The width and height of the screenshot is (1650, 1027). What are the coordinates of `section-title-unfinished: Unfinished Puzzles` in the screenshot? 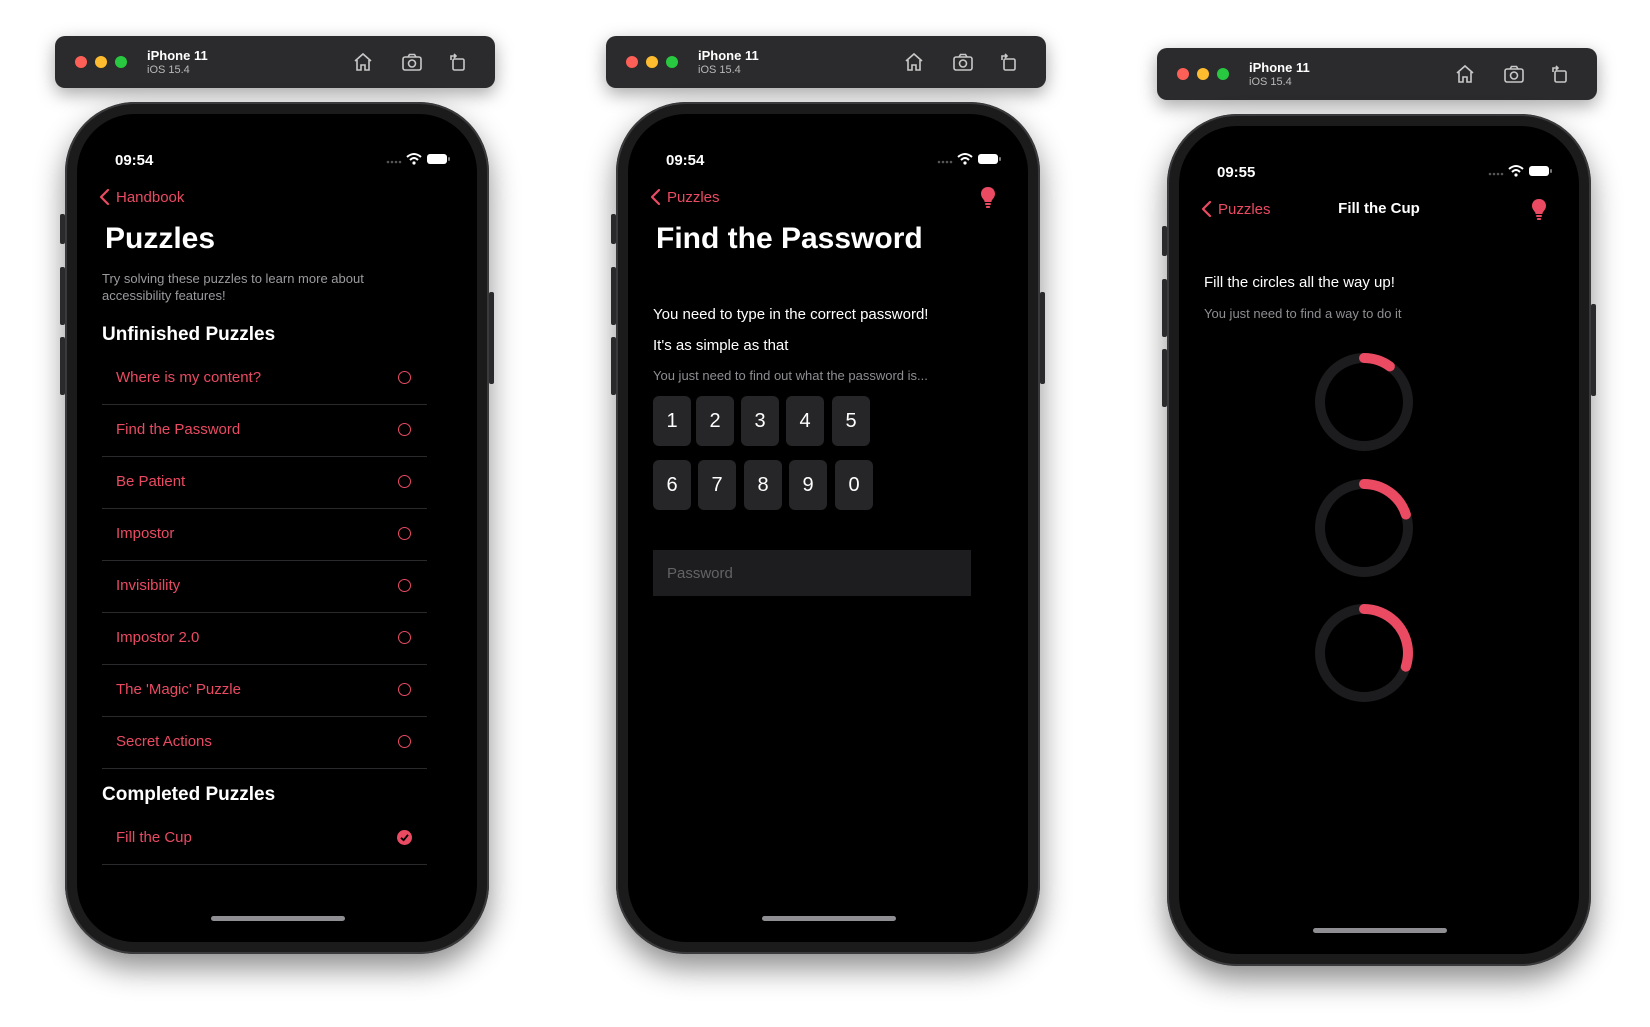 It's located at (189, 334).